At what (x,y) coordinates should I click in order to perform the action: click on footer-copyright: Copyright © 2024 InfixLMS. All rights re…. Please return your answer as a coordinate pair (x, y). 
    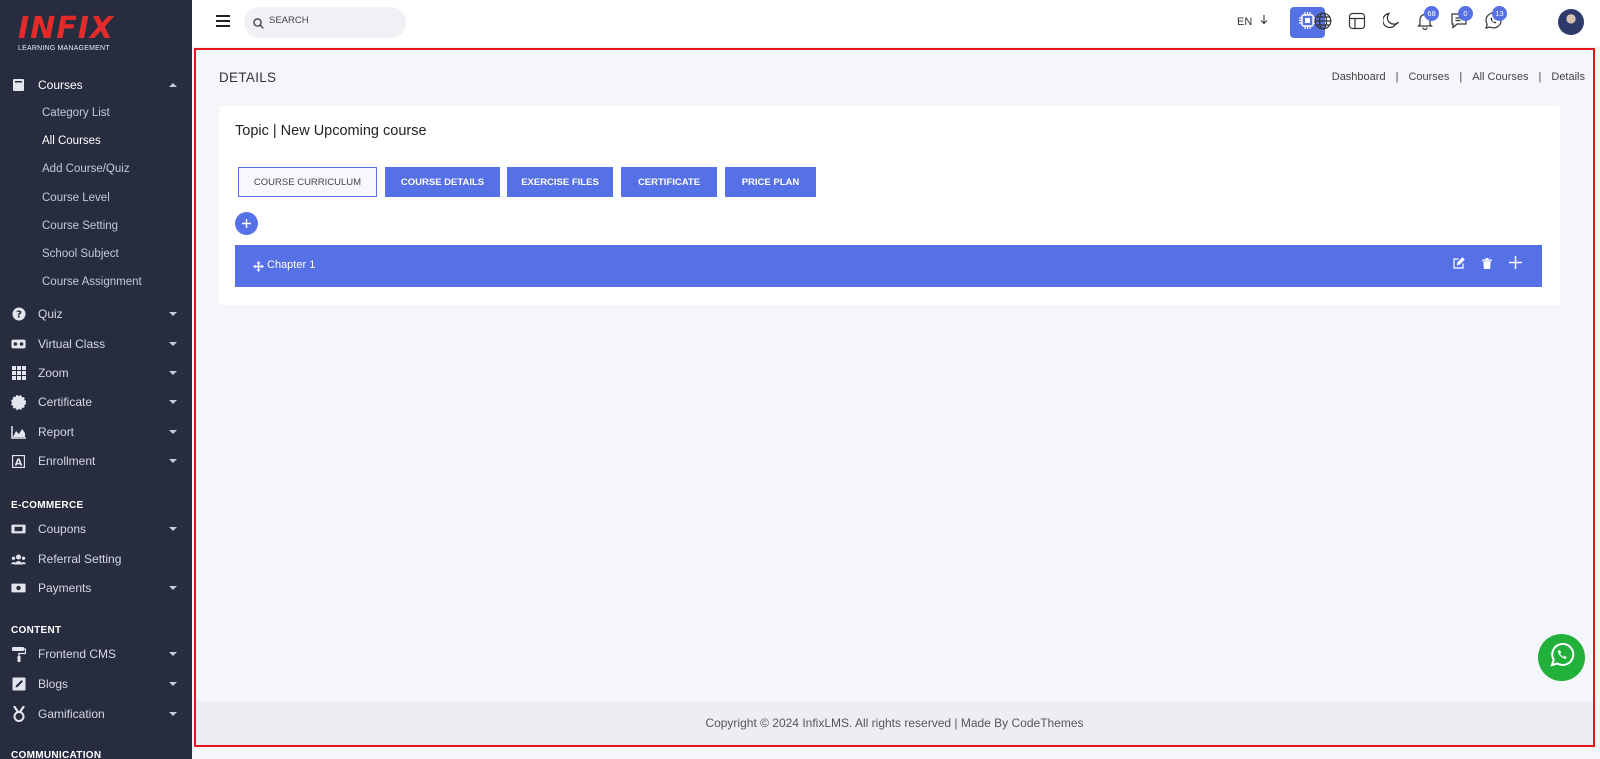
    Looking at the image, I should click on (894, 723).